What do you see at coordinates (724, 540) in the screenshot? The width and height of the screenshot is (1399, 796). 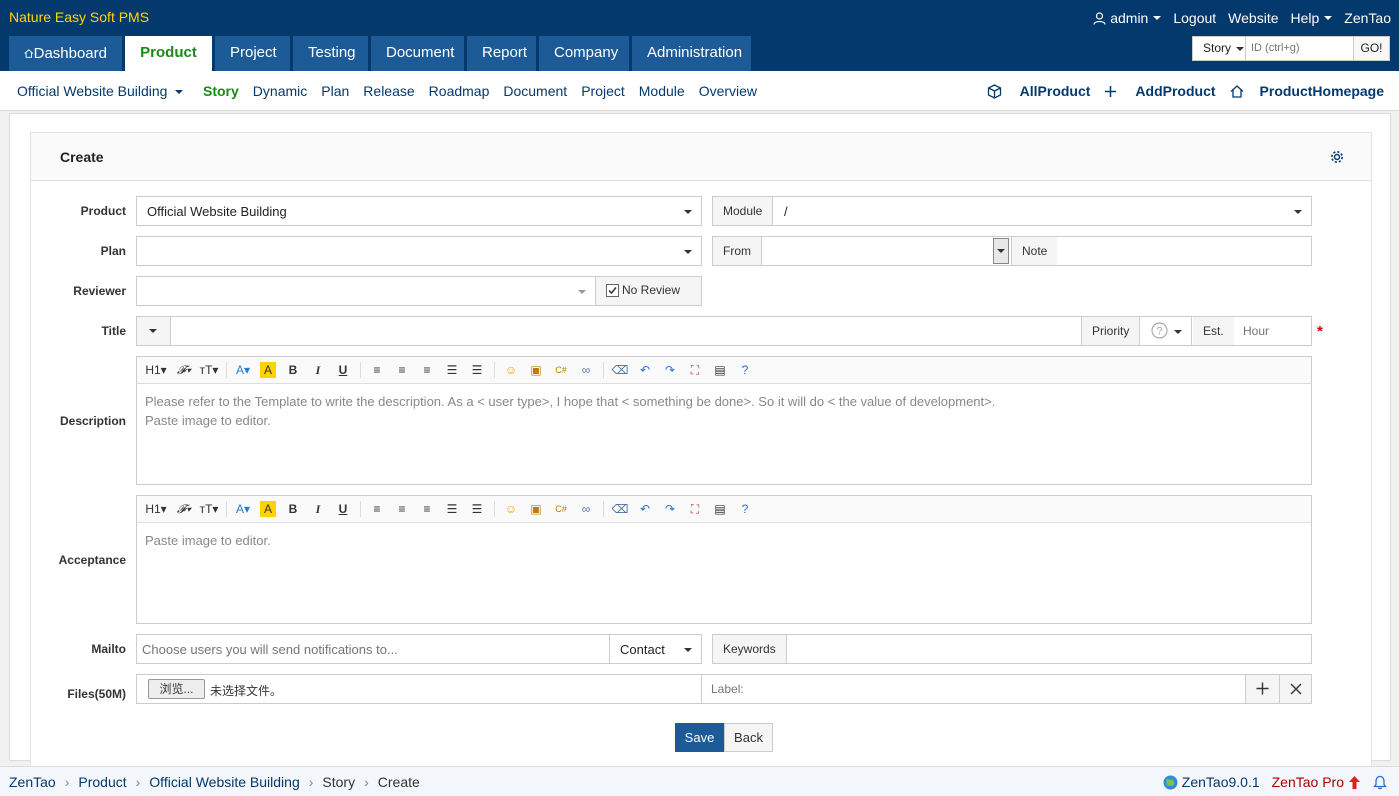 I see `acceptance-input: Paste image to editor.` at bounding box center [724, 540].